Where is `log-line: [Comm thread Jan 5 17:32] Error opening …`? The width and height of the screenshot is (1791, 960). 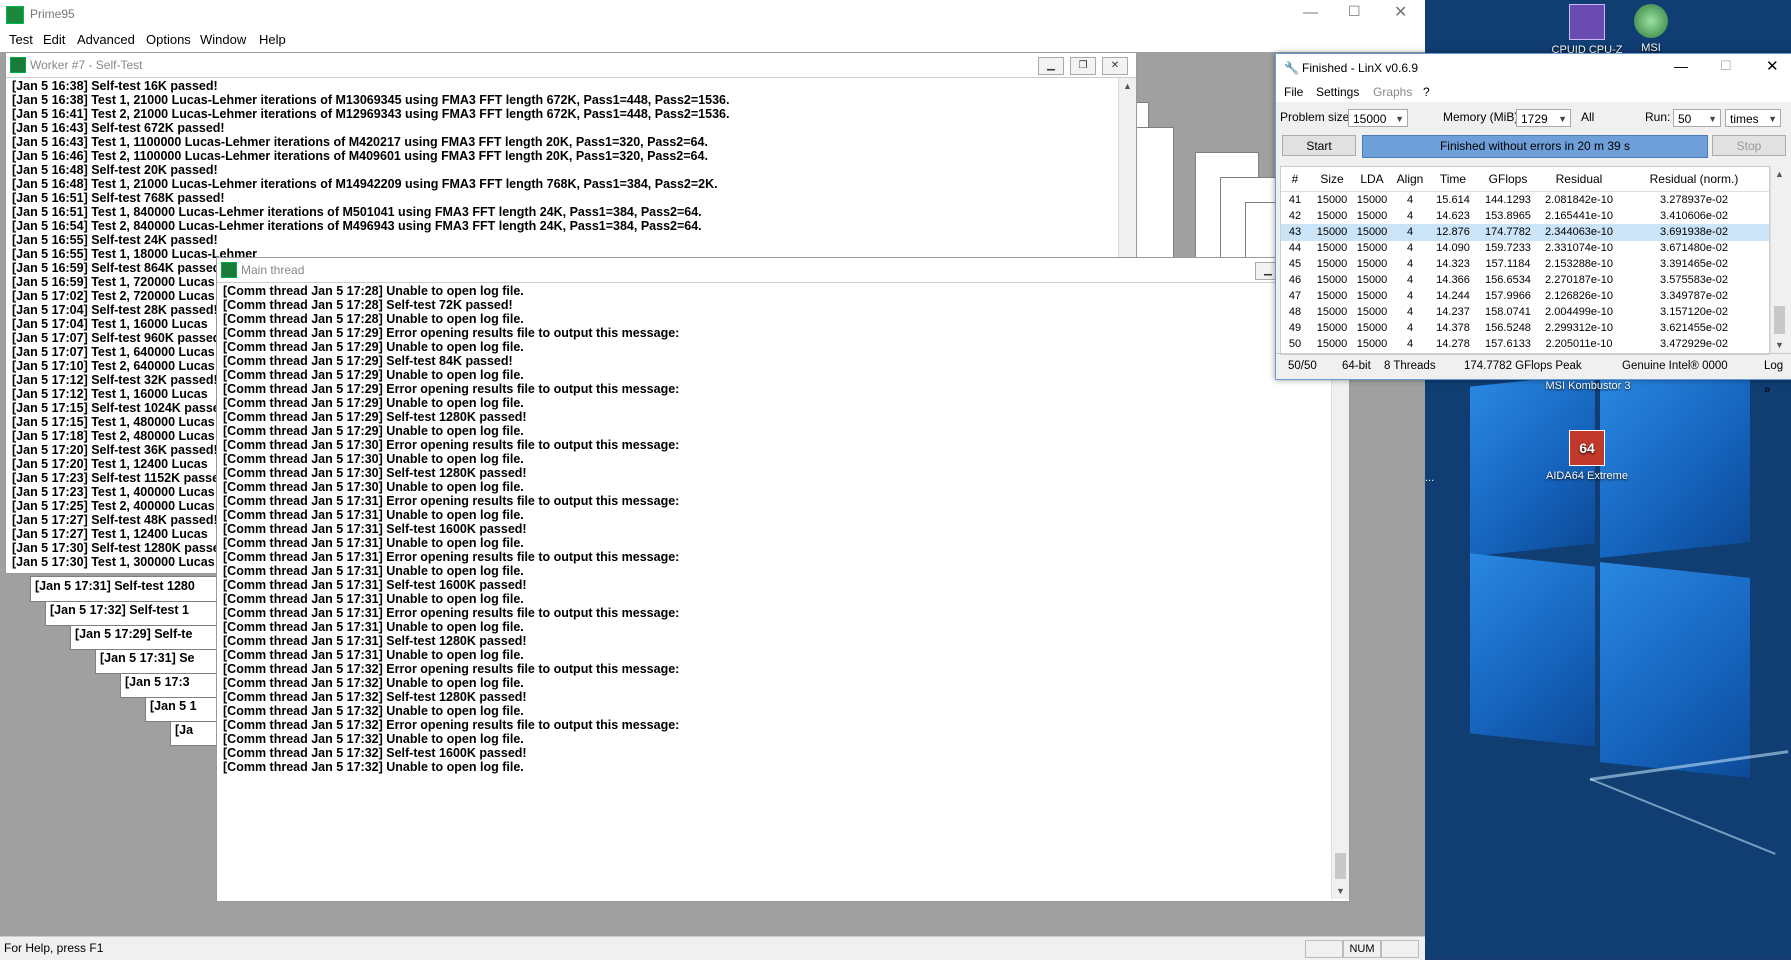
log-line: [Comm thread Jan 5 17:32] Error opening … is located at coordinates (451, 725).